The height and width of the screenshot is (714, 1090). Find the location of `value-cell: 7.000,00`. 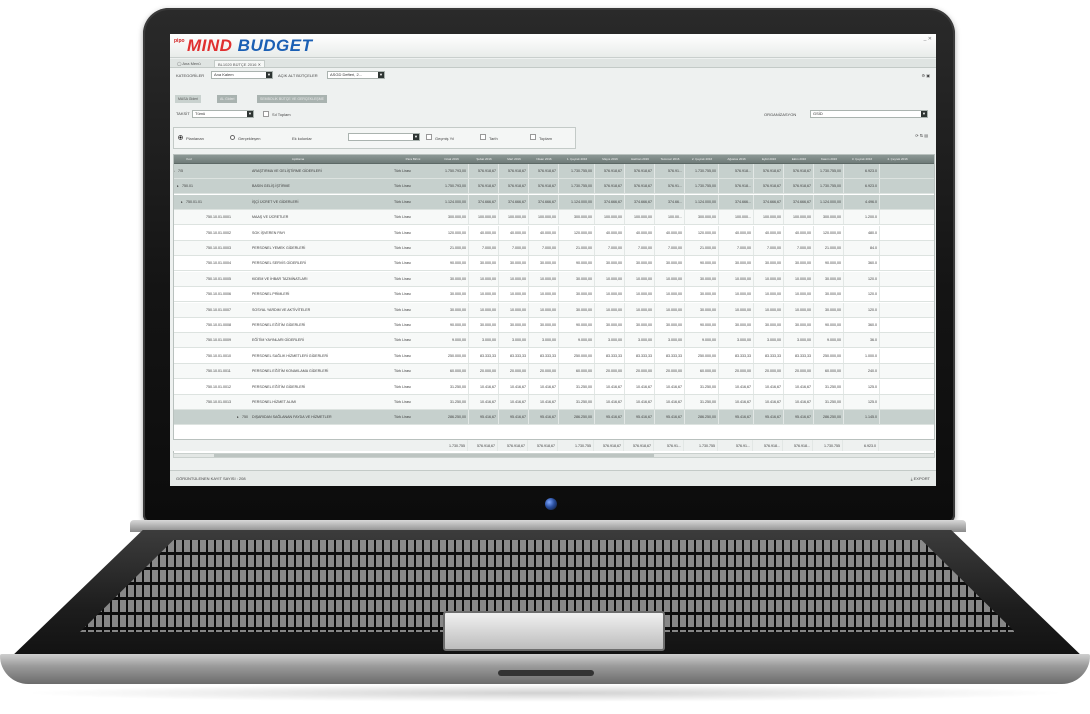

value-cell: 7.000,00 is located at coordinates (484, 248).